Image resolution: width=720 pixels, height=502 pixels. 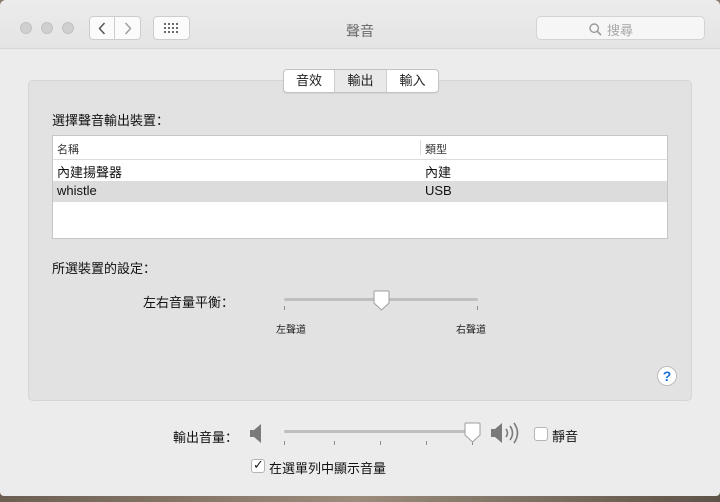 I want to click on device-name: 內建揚聲器, so click(x=90, y=172).